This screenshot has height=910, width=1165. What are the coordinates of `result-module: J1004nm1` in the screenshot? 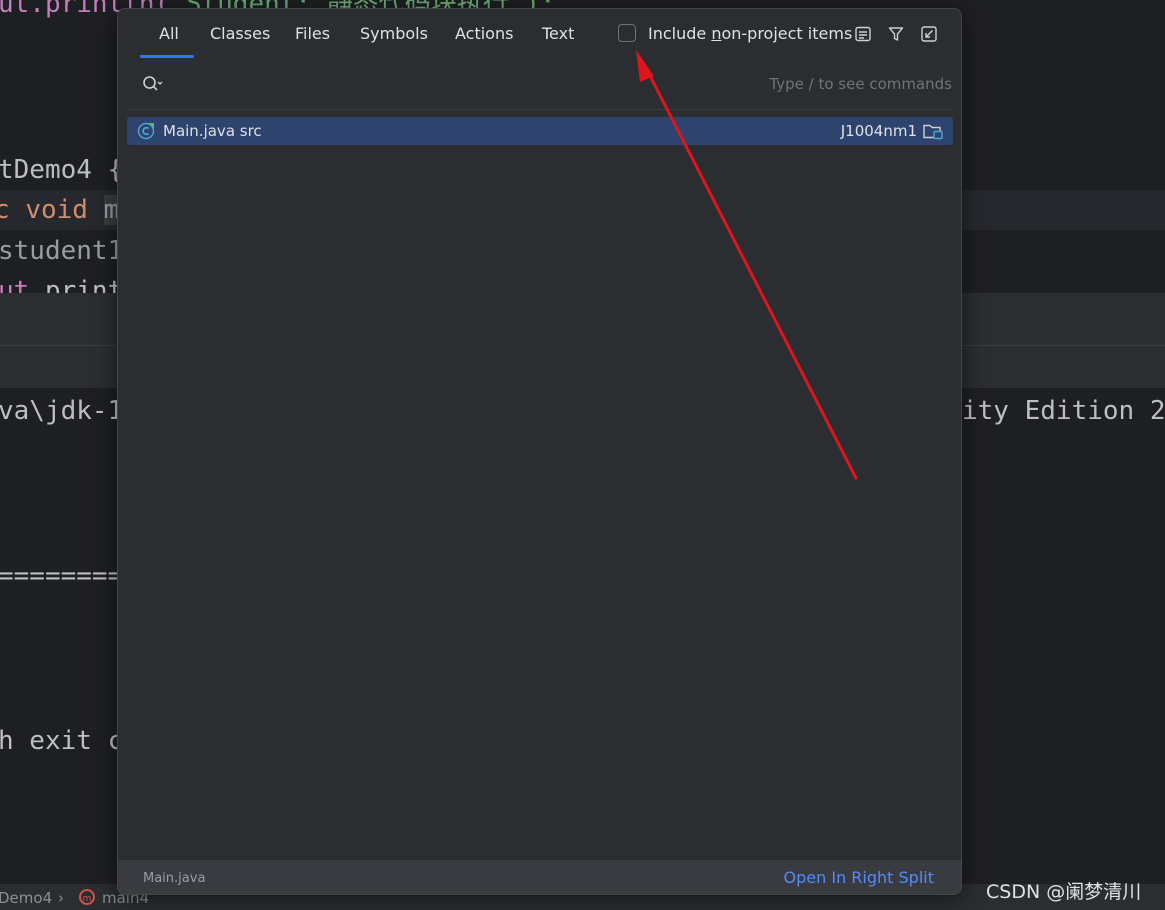 It's located at (878, 131).